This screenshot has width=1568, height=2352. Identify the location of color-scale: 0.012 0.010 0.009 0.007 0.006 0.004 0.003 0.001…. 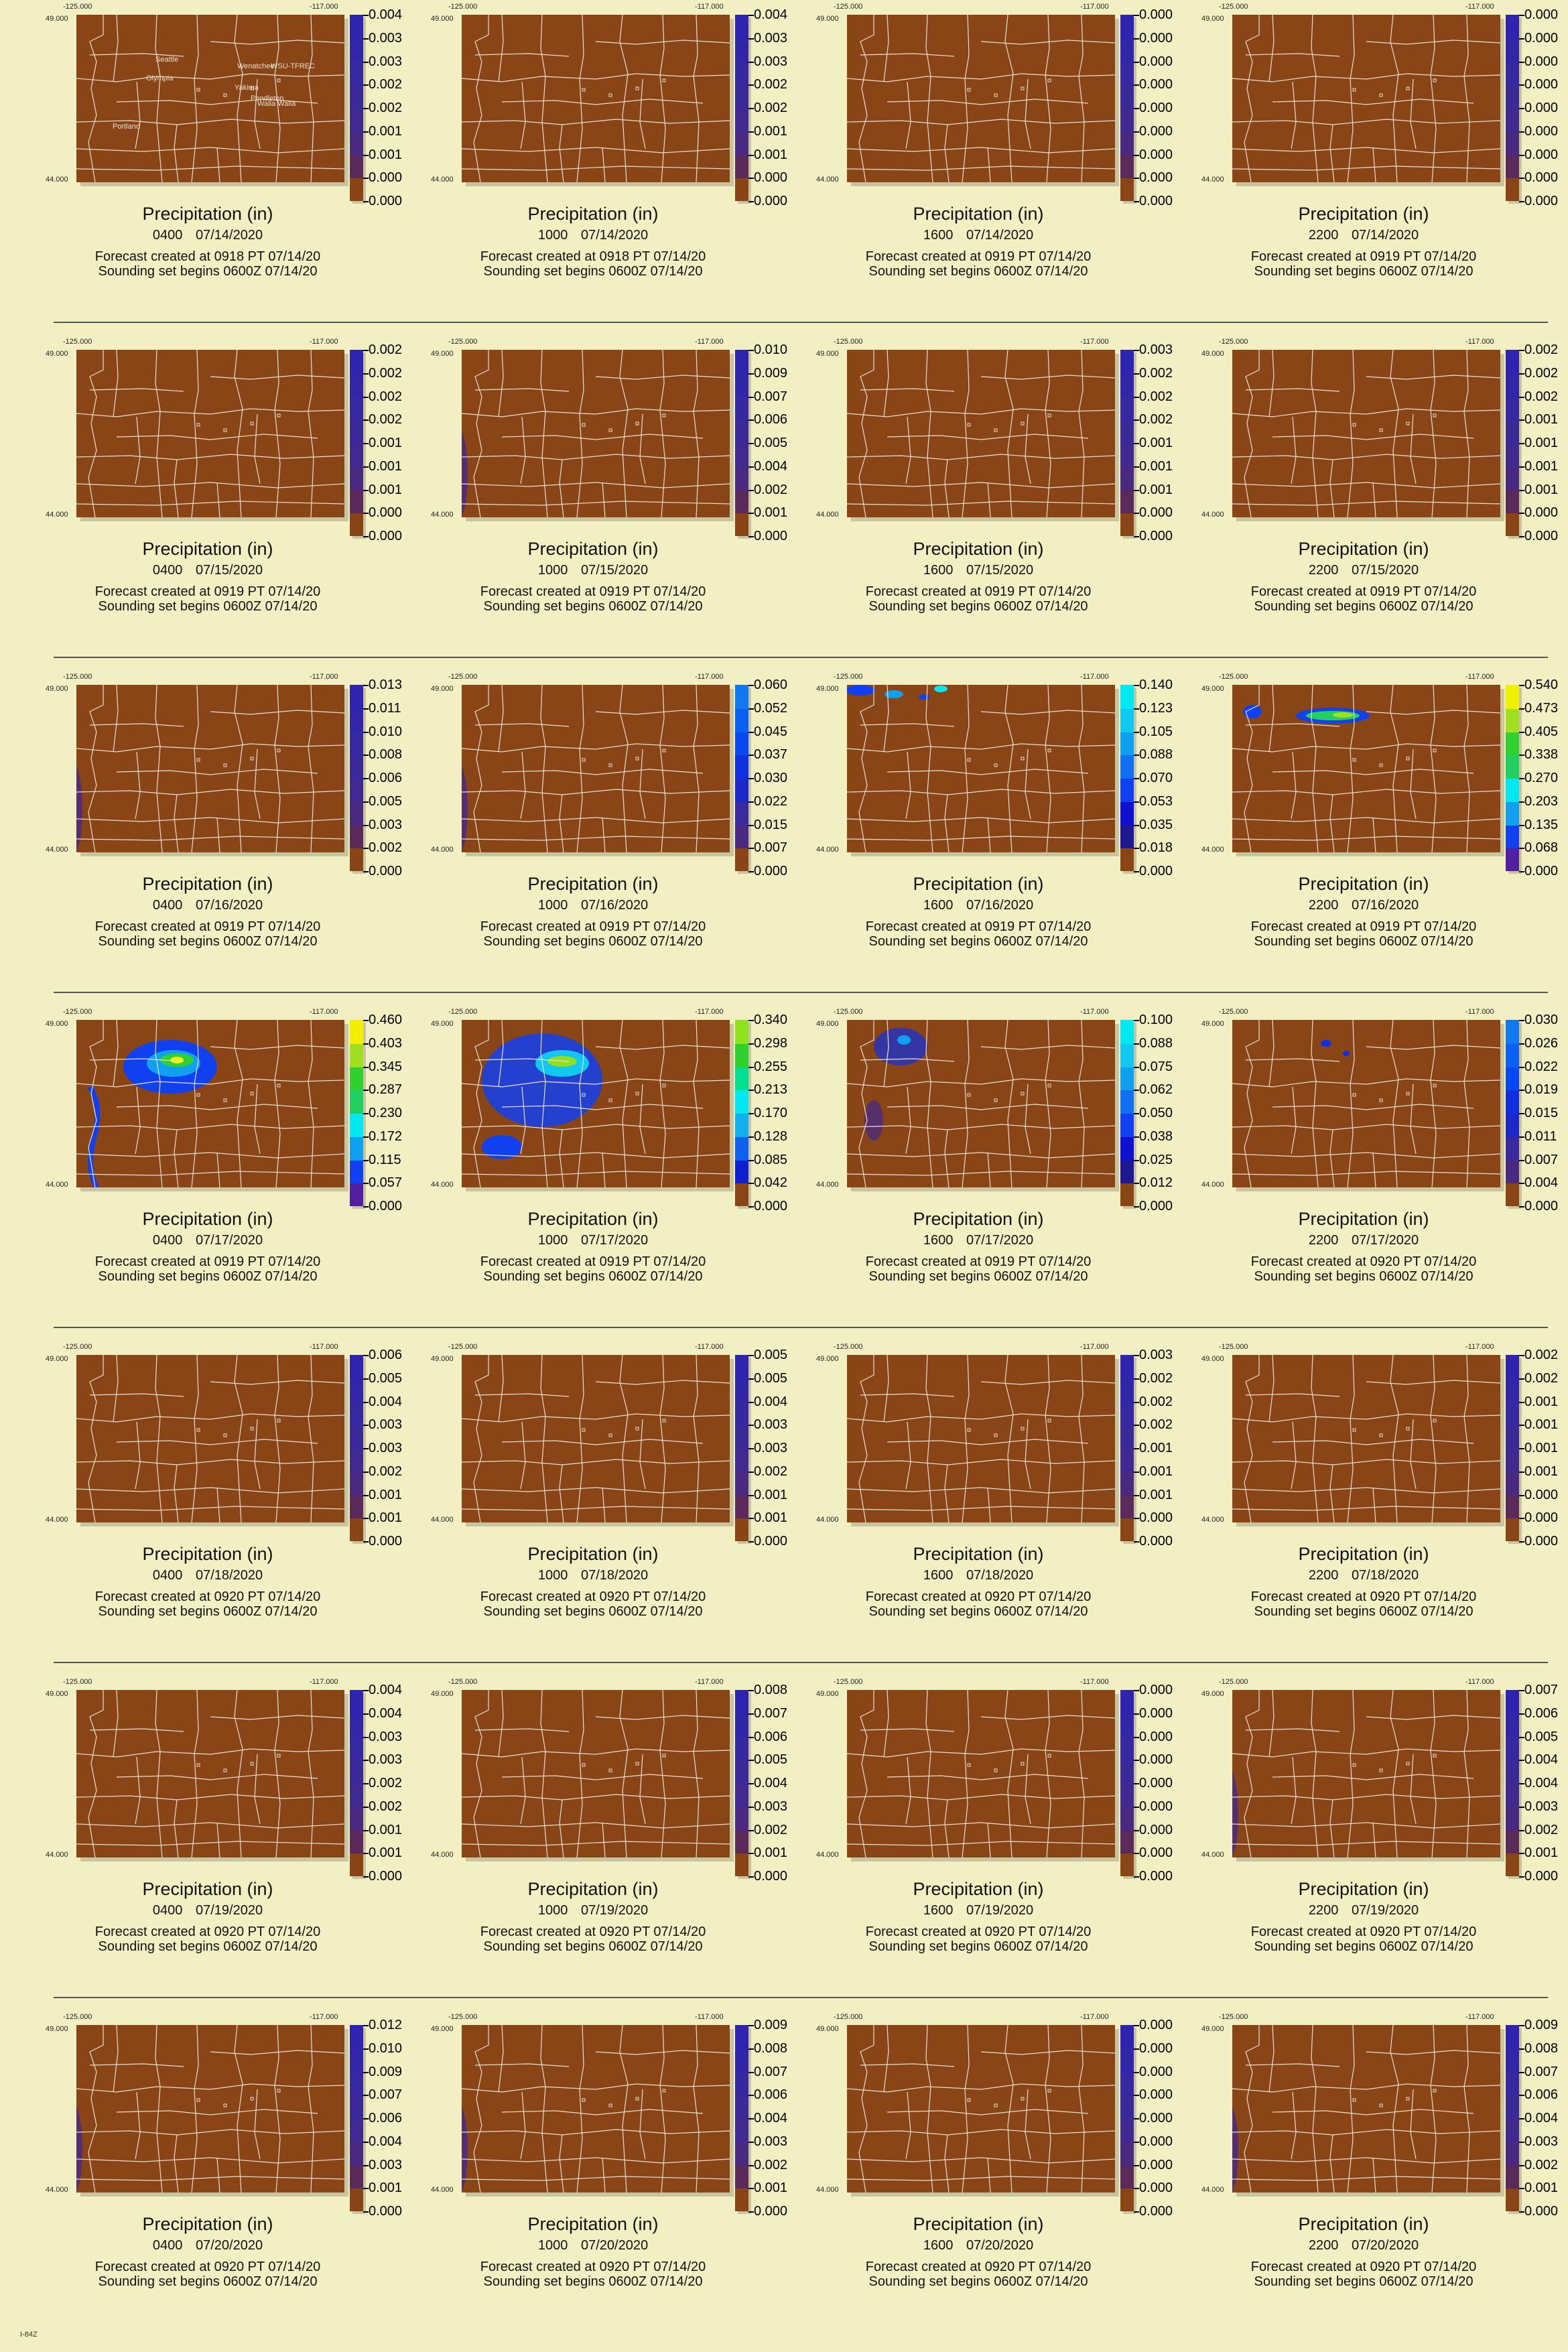
(380, 2118).